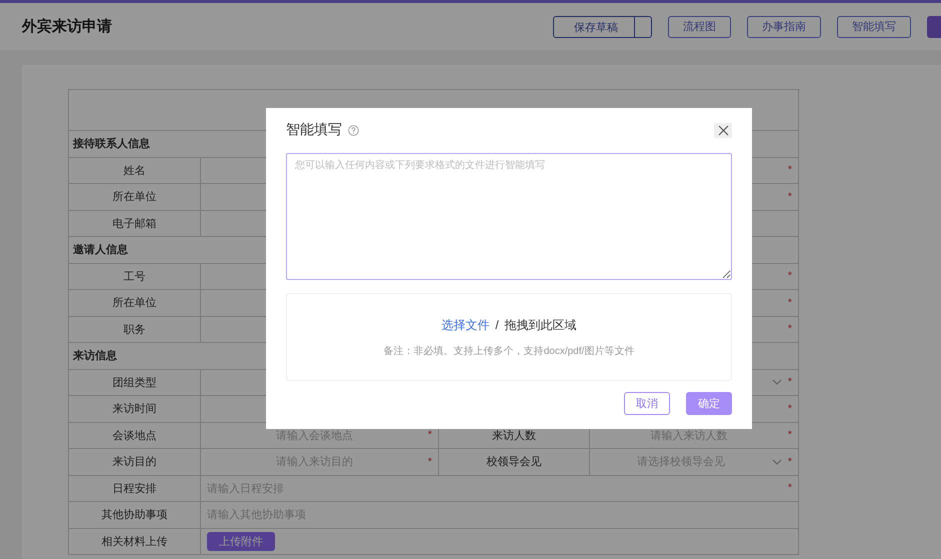  Describe the element at coordinates (135, 541) in the screenshot. I see `field-label: 相关材料上传` at that location.